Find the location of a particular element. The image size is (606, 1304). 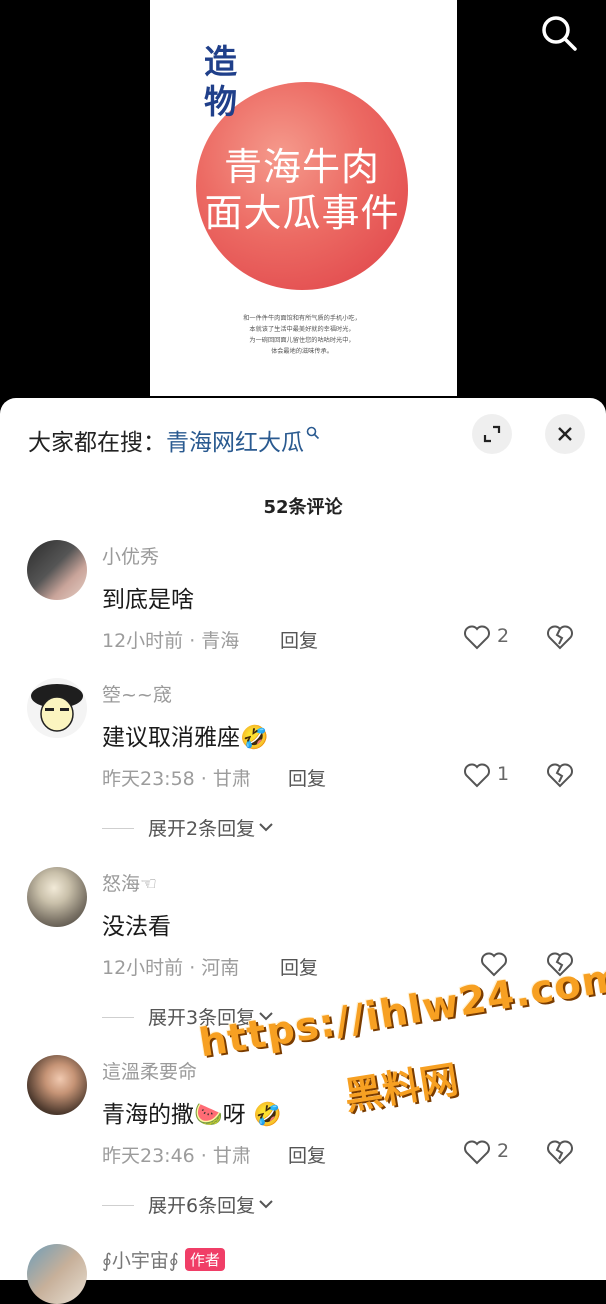

comment-username: 小优秀 is located at coordinates (130, 555).